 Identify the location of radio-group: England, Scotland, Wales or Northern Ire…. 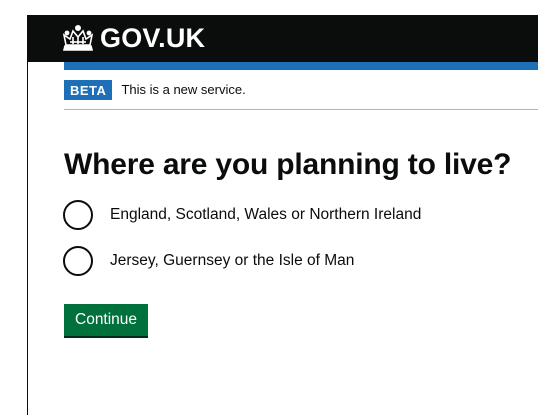
(242, 244).